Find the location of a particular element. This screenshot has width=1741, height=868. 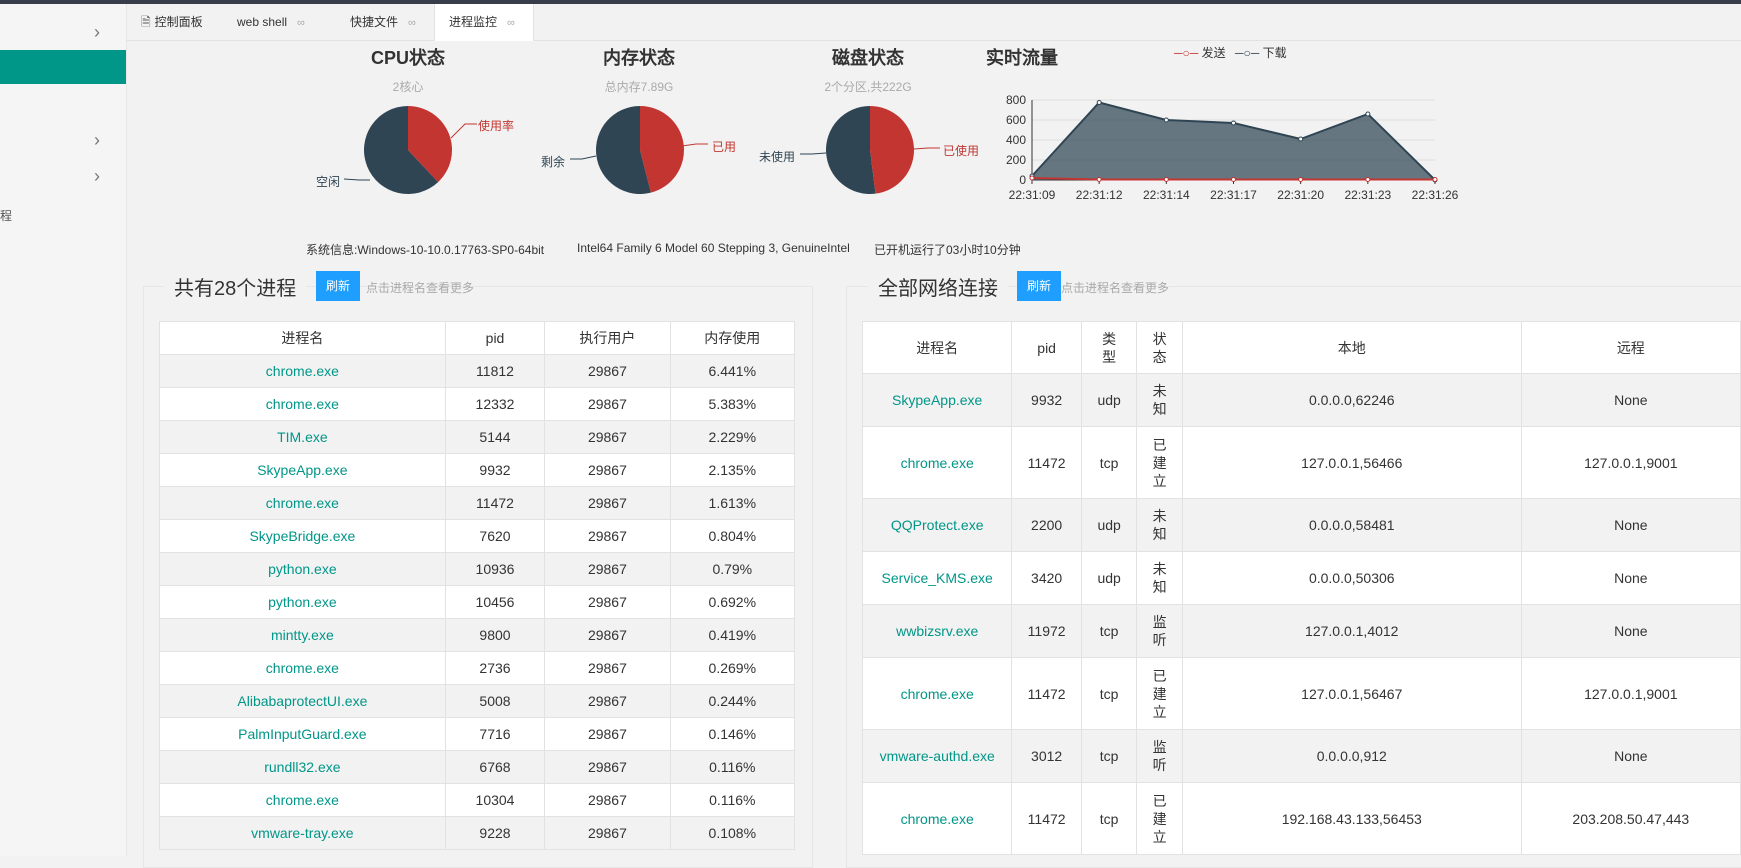

sidebar-item-1: › is located at coordinates (63, 33).